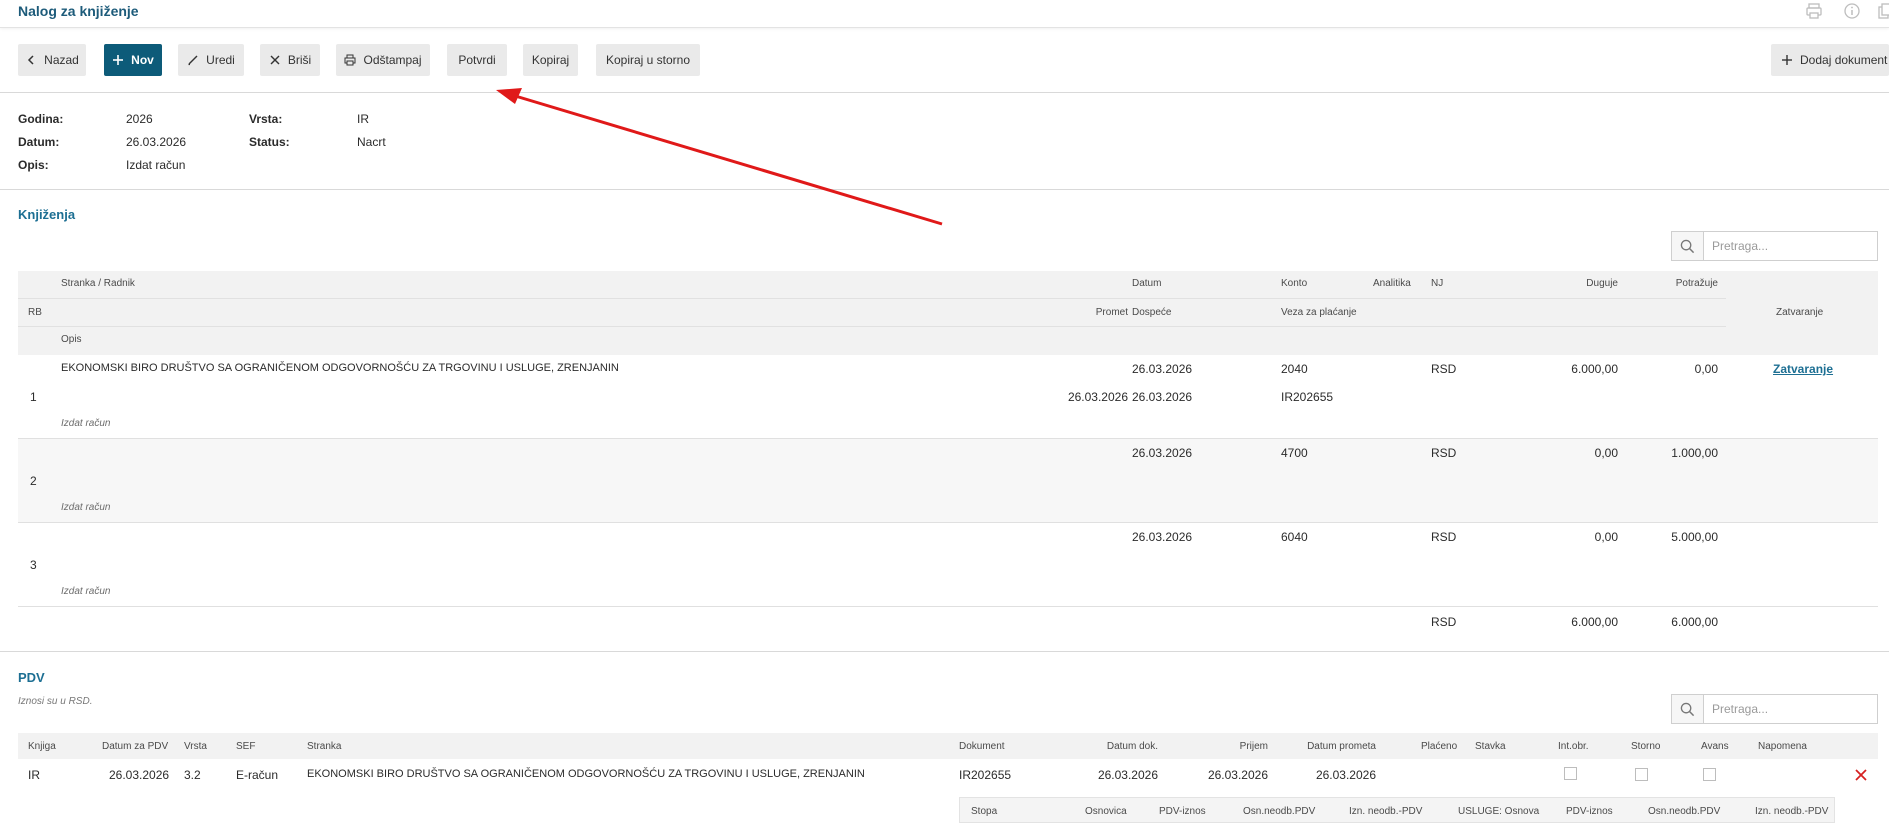  Describe the element at coordinates (1132, 746) in the screenshot. I see `col-doc-date: Datum dok.` at that location.